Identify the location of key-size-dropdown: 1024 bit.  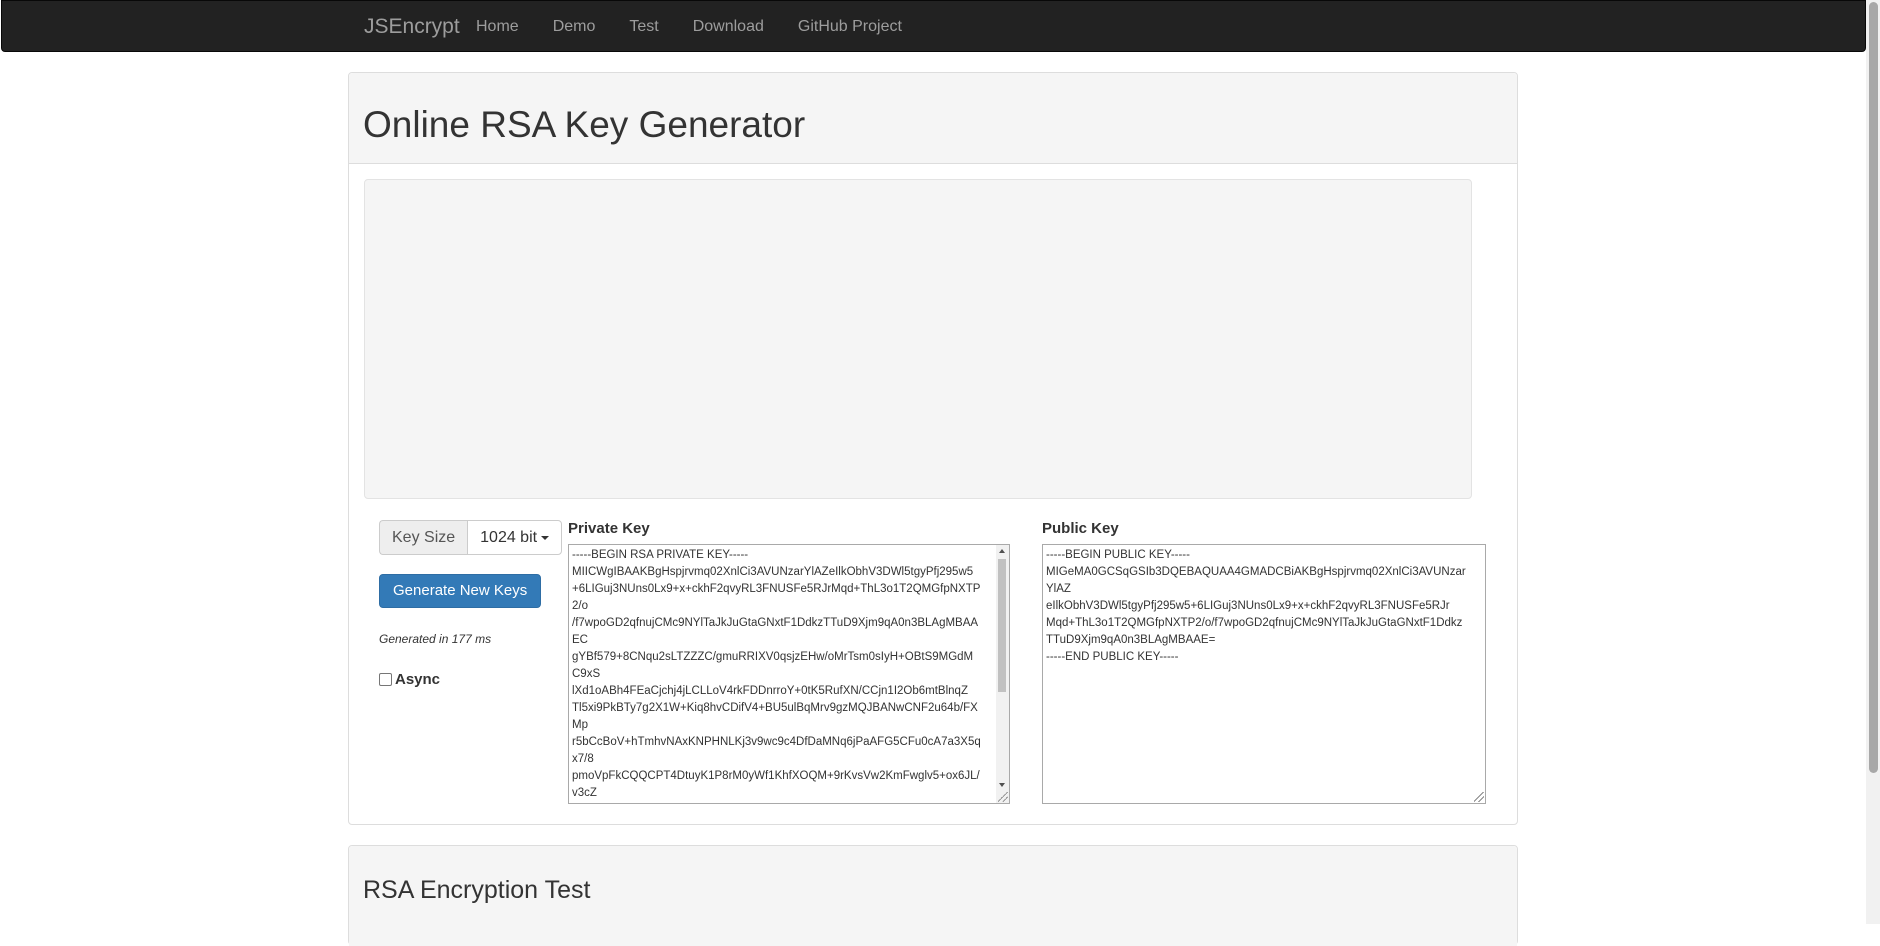
(515, 537).